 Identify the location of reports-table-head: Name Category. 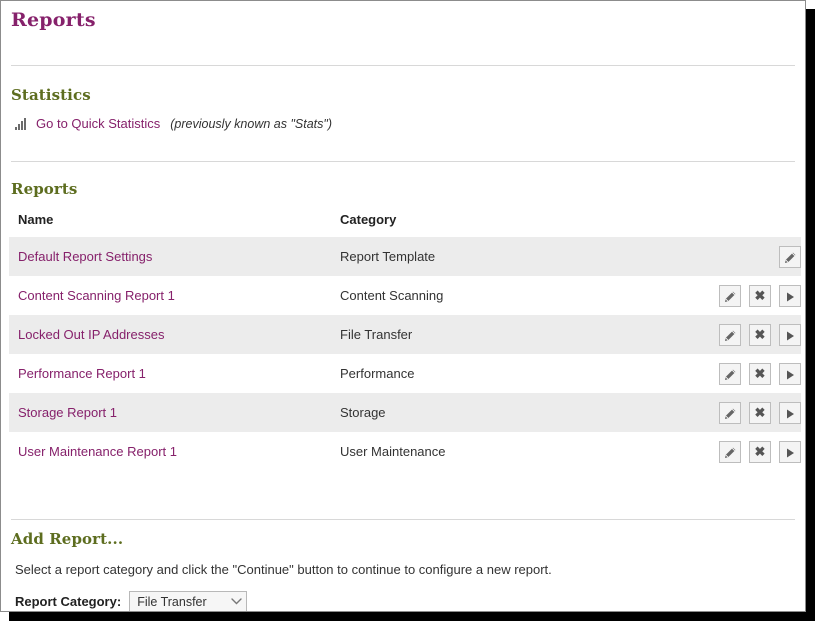
(405, 224).